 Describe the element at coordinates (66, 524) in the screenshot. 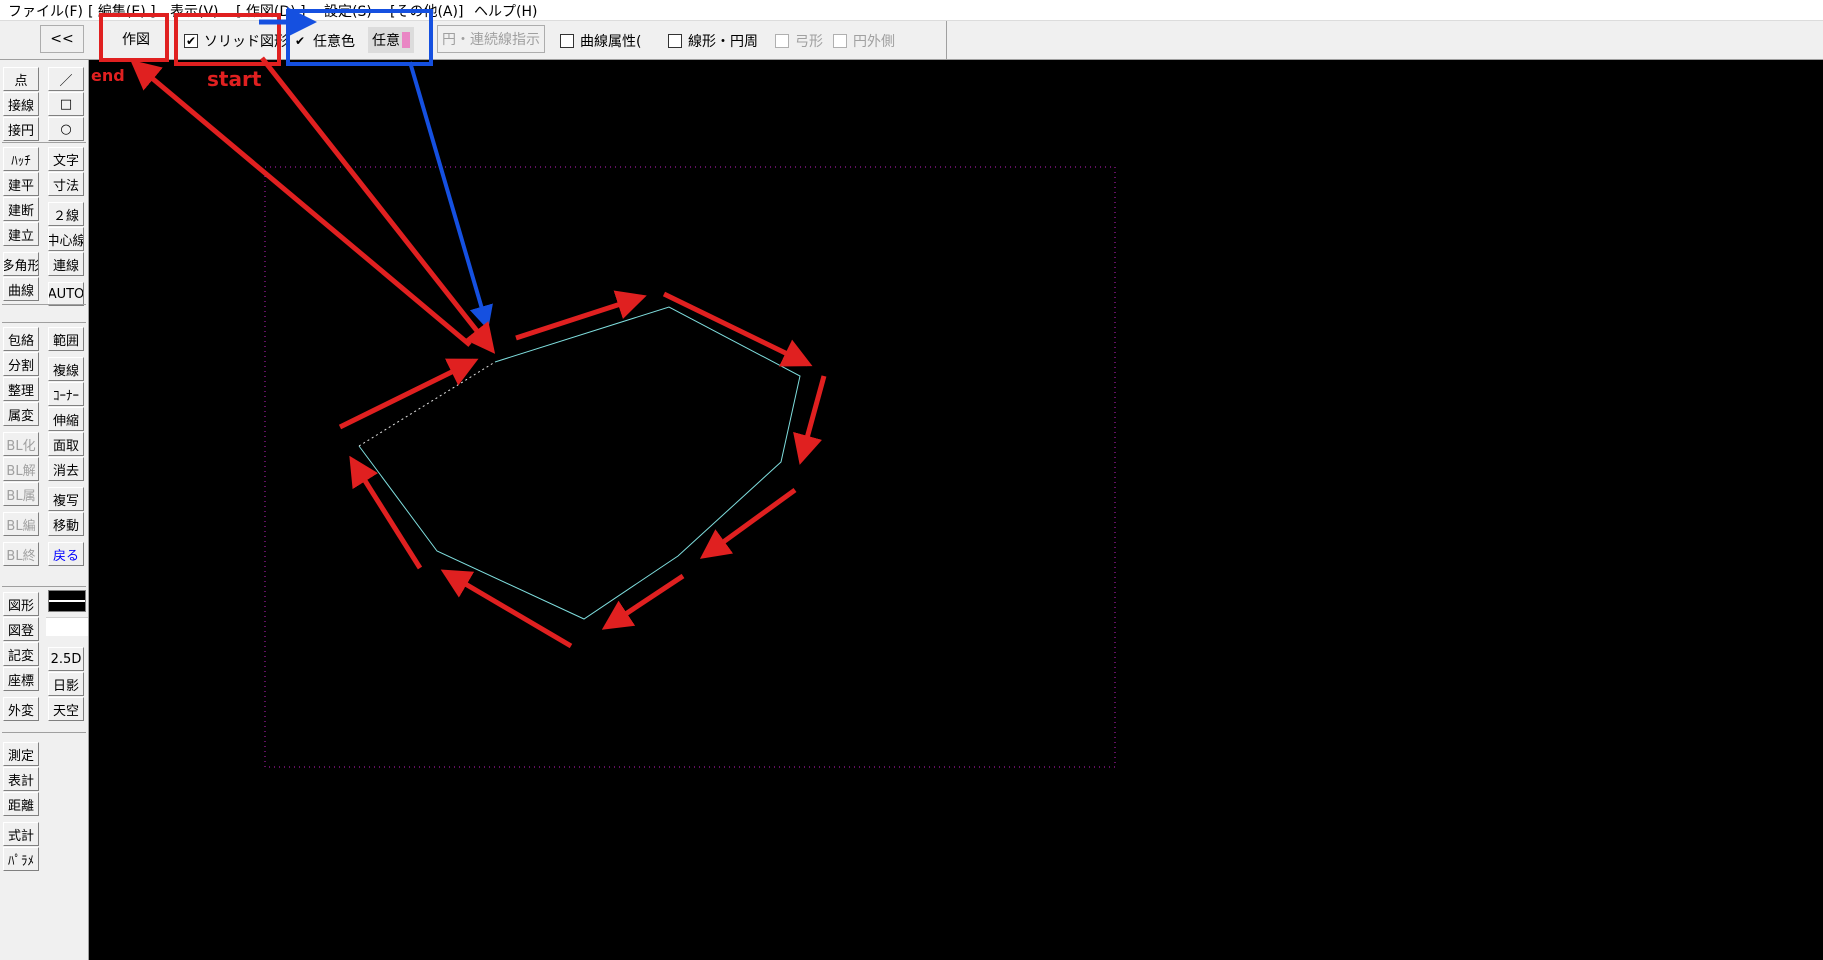

I see `tool-move: 移動` at that location.